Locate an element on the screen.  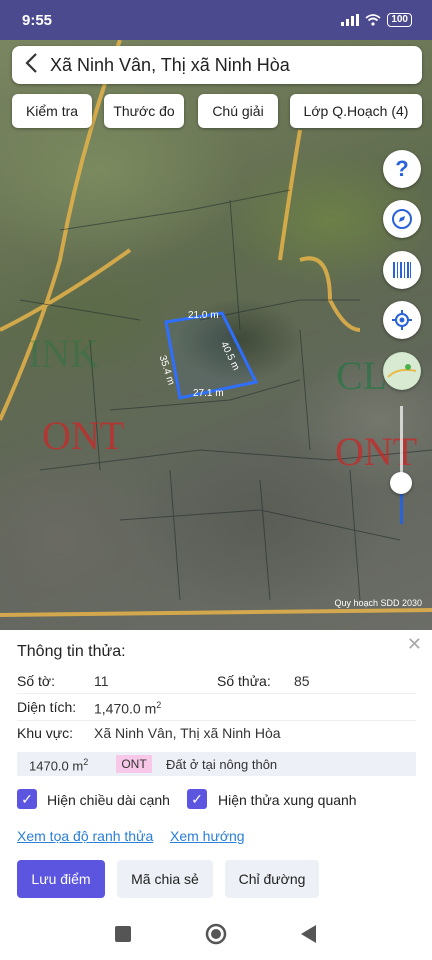
tab-lop-quy-hoach: Lớp Q.Hoạch (4) is located at coordinates (356, 111).